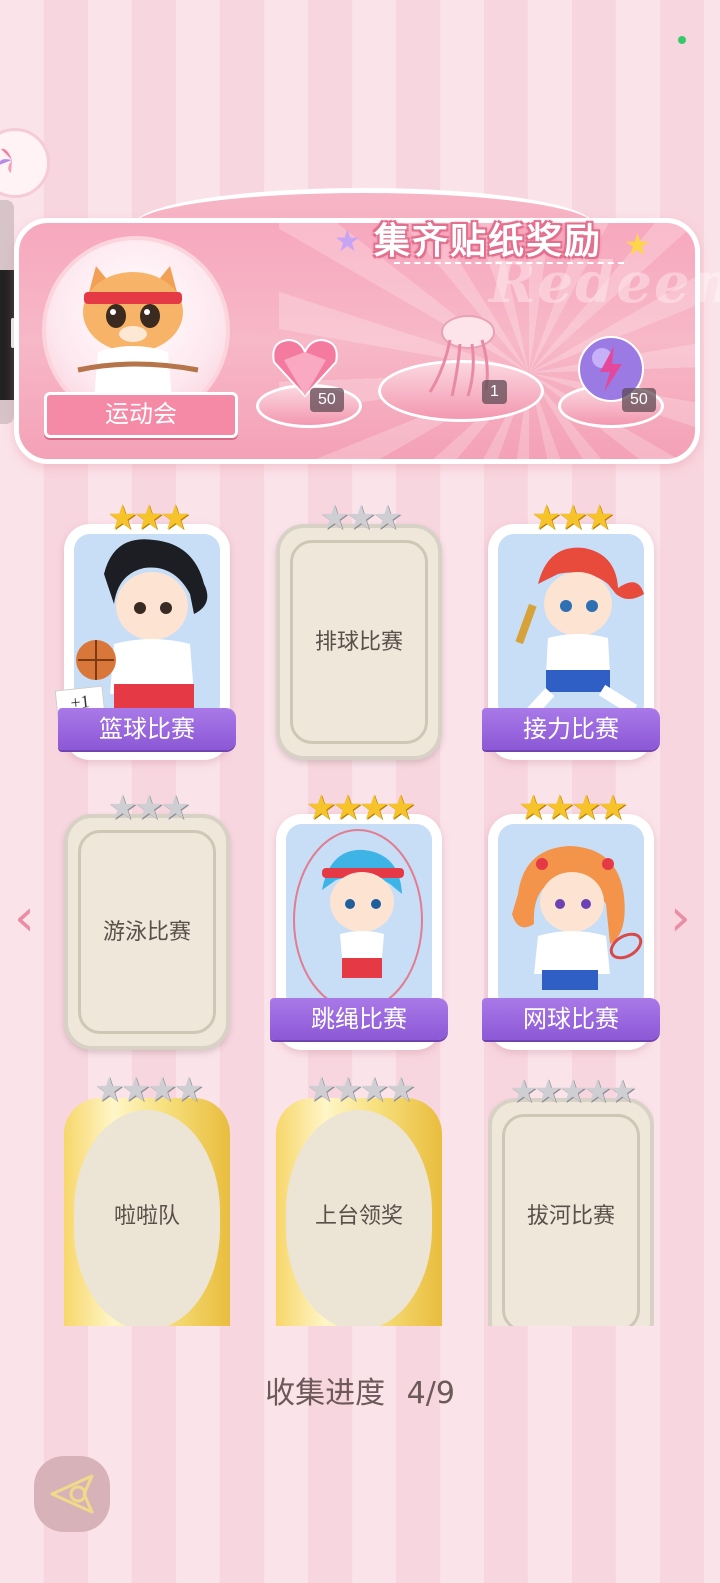 The width and height of the screenshot is (720, 1583). I want to click on sticker-card-relay: 接力比赛 ★★★, so click(571, 629).